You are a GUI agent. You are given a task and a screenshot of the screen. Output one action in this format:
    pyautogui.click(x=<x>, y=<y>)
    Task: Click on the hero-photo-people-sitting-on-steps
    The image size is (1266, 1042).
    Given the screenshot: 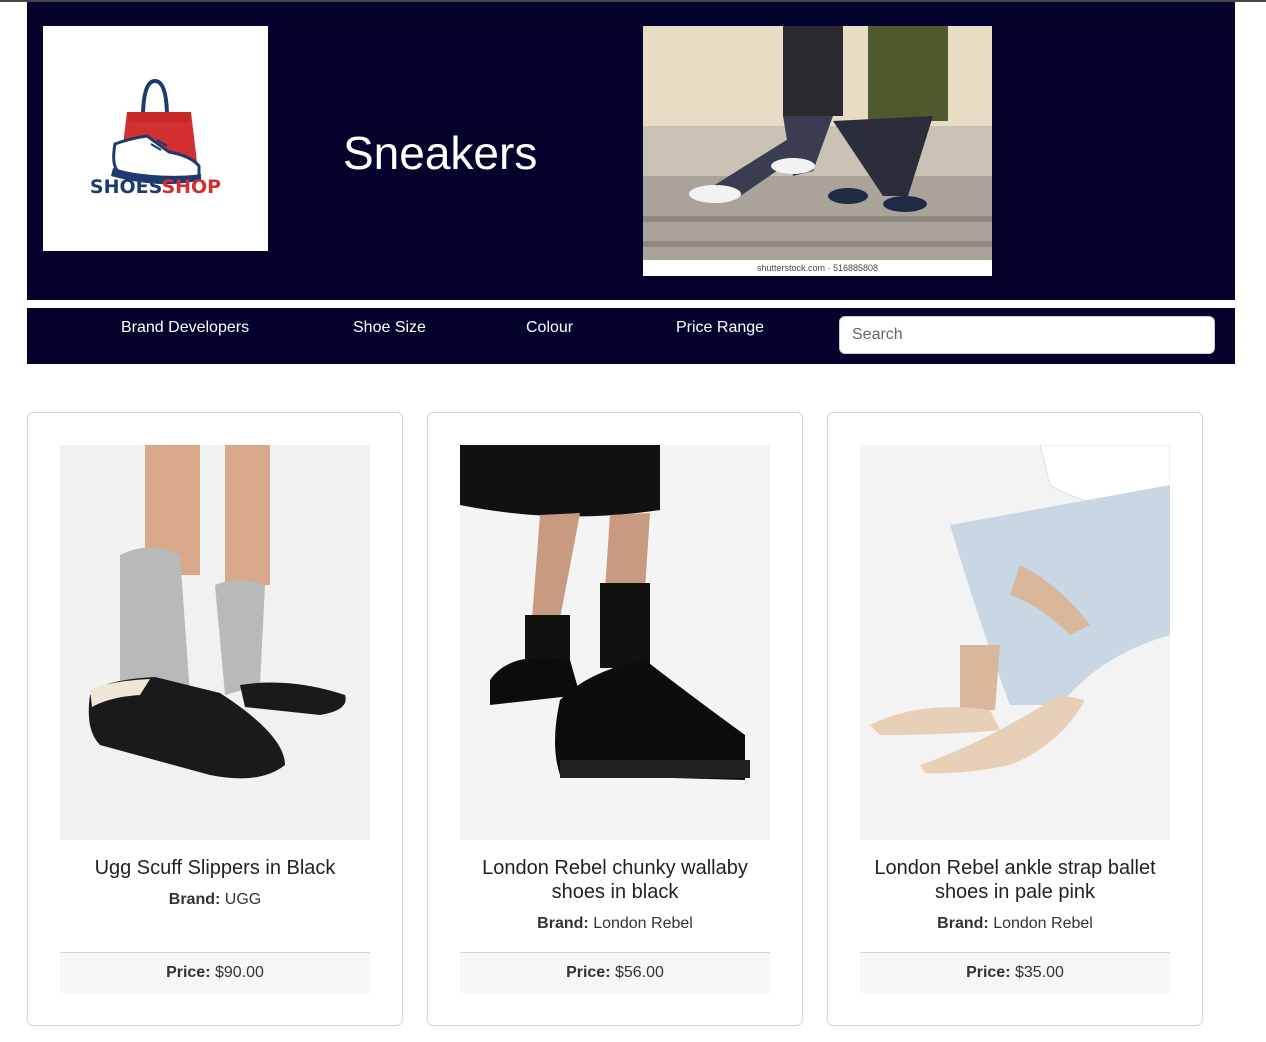 What is the action you would take?
    pyautogui.click(x=817, y=151)
    